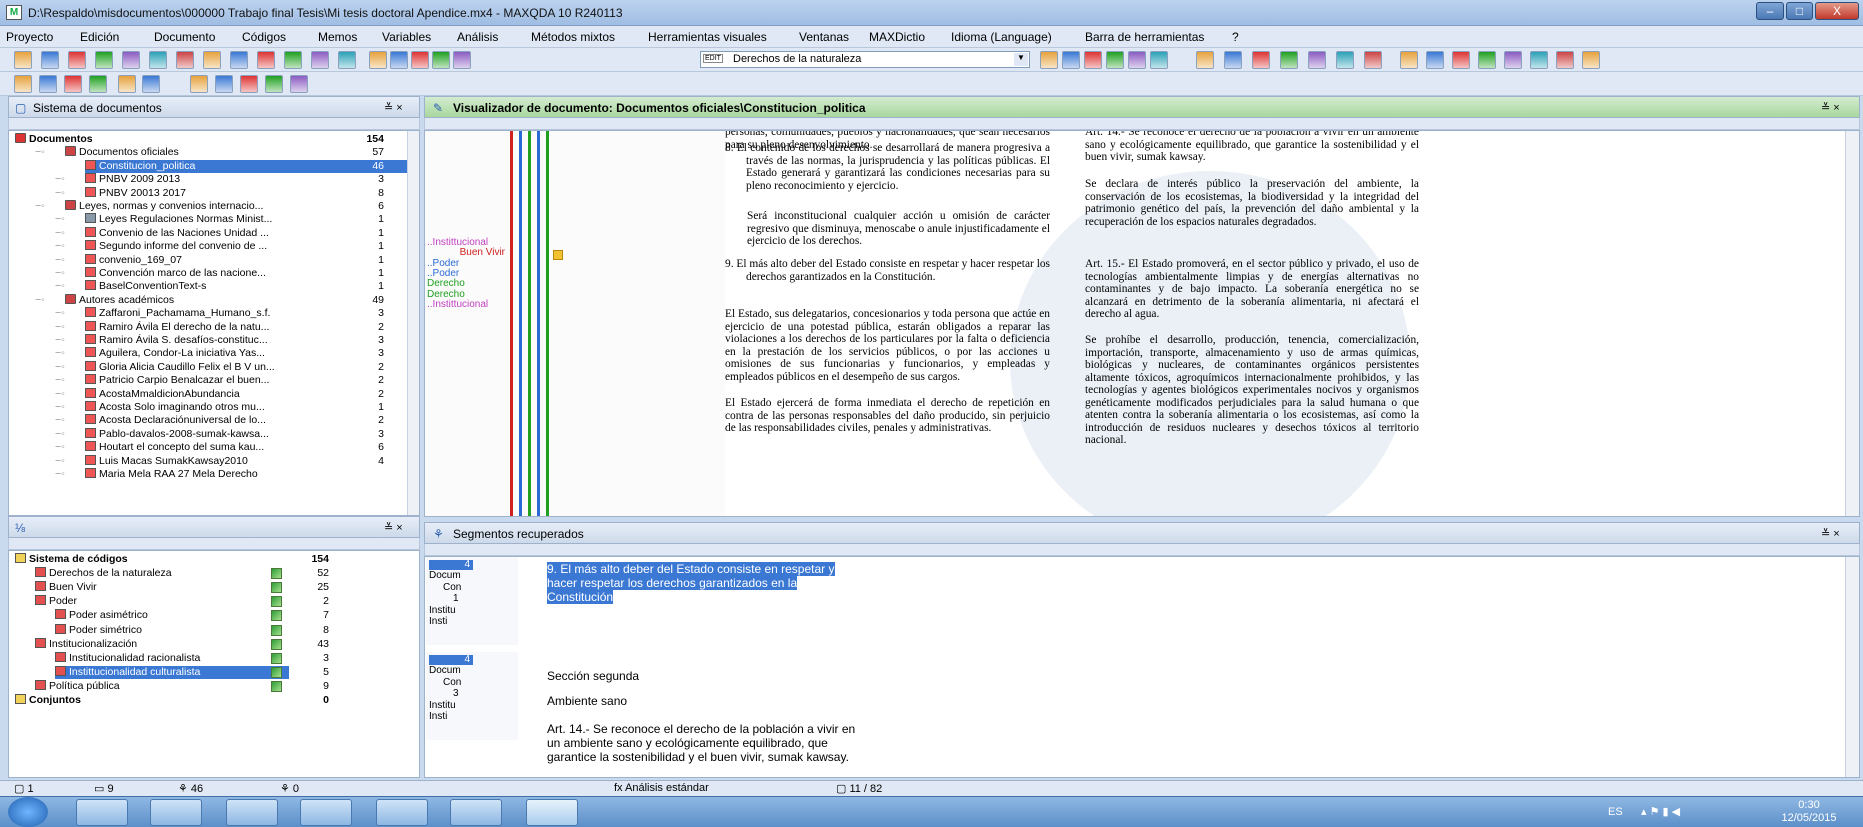 This screenshot has width=1863, height=827. What do you see at coordinates (452, 682) in the screenshot?
I see `segment-tag: Con` at bounding box center [452, 682].